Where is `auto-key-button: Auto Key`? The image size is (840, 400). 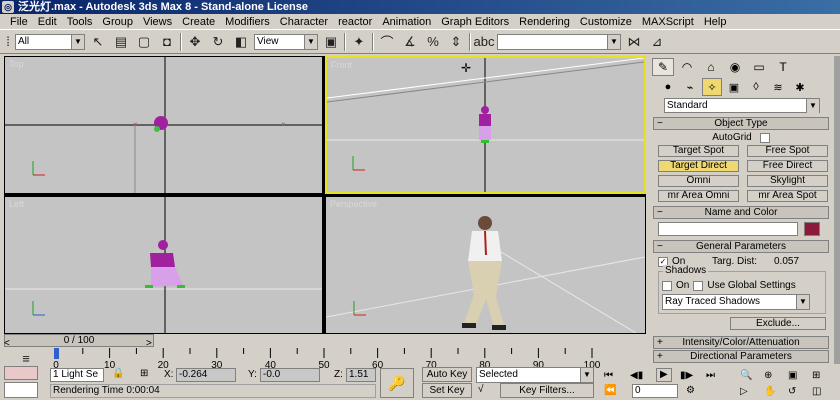 auto-key-button: Auto Key is located at coordinates (447, 374).